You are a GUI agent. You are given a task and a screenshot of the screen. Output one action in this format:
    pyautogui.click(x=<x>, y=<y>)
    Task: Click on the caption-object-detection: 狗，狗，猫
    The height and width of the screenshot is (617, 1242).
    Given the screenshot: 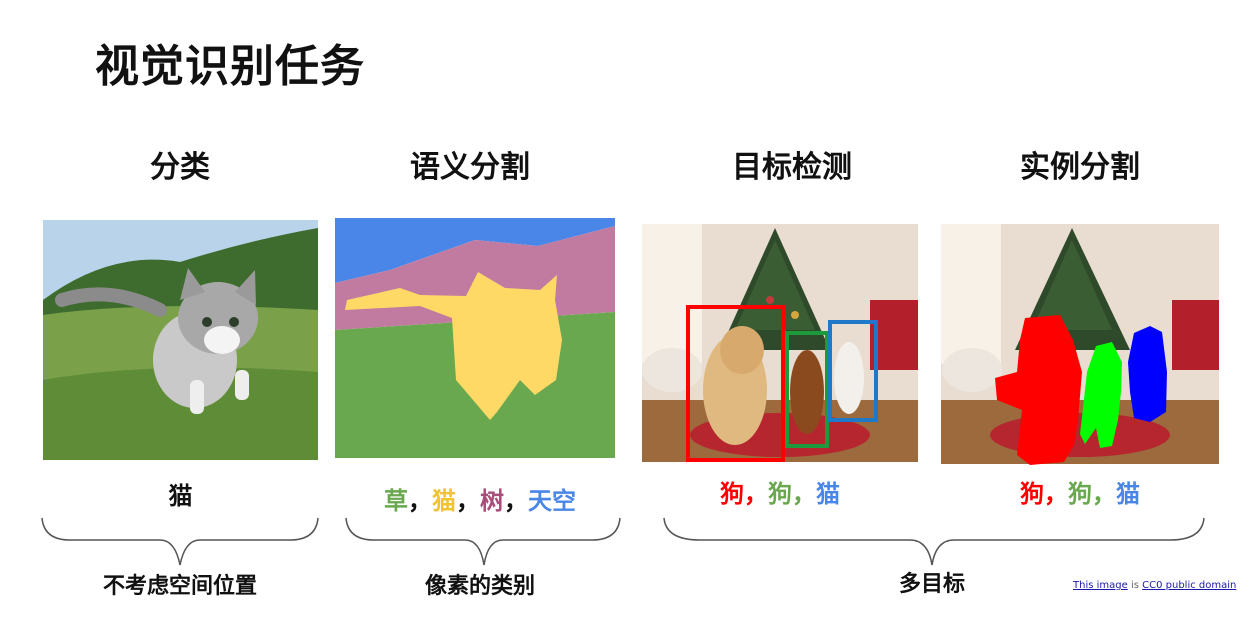 What is the action you would take?
    pyautogui.click(x=780, y=491)
    